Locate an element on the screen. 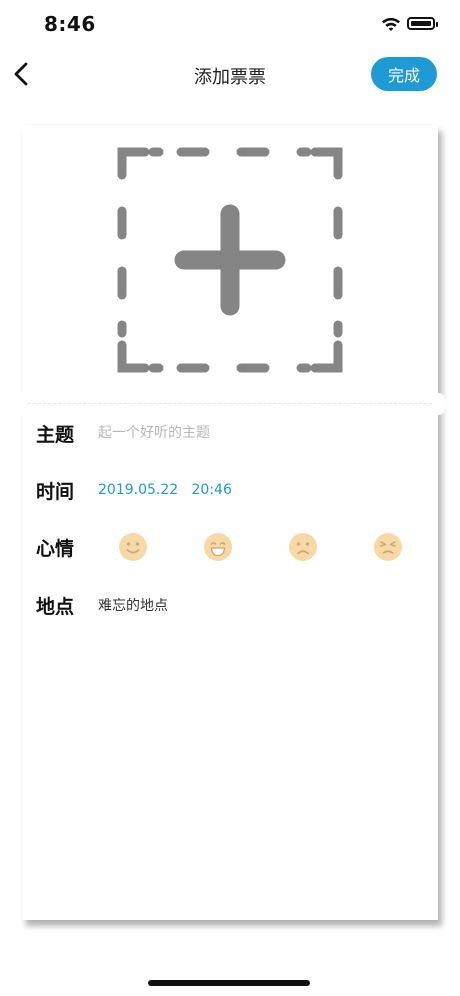  subject-row: 主题 is located at coordinates (230, 433).